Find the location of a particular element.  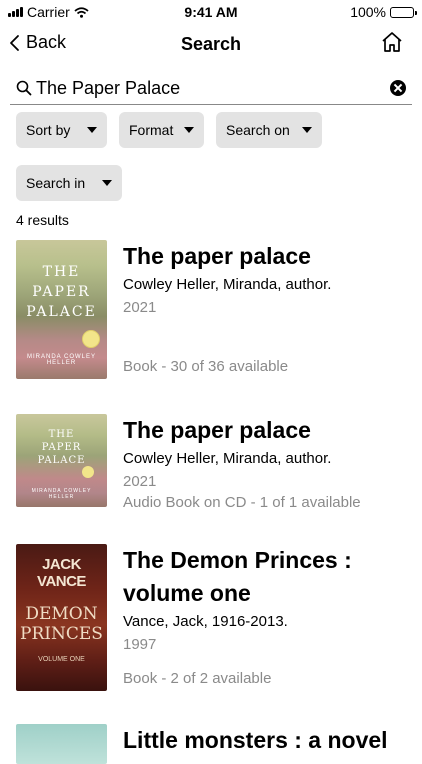

clear-search-icon is located at coordinates (398, 88).